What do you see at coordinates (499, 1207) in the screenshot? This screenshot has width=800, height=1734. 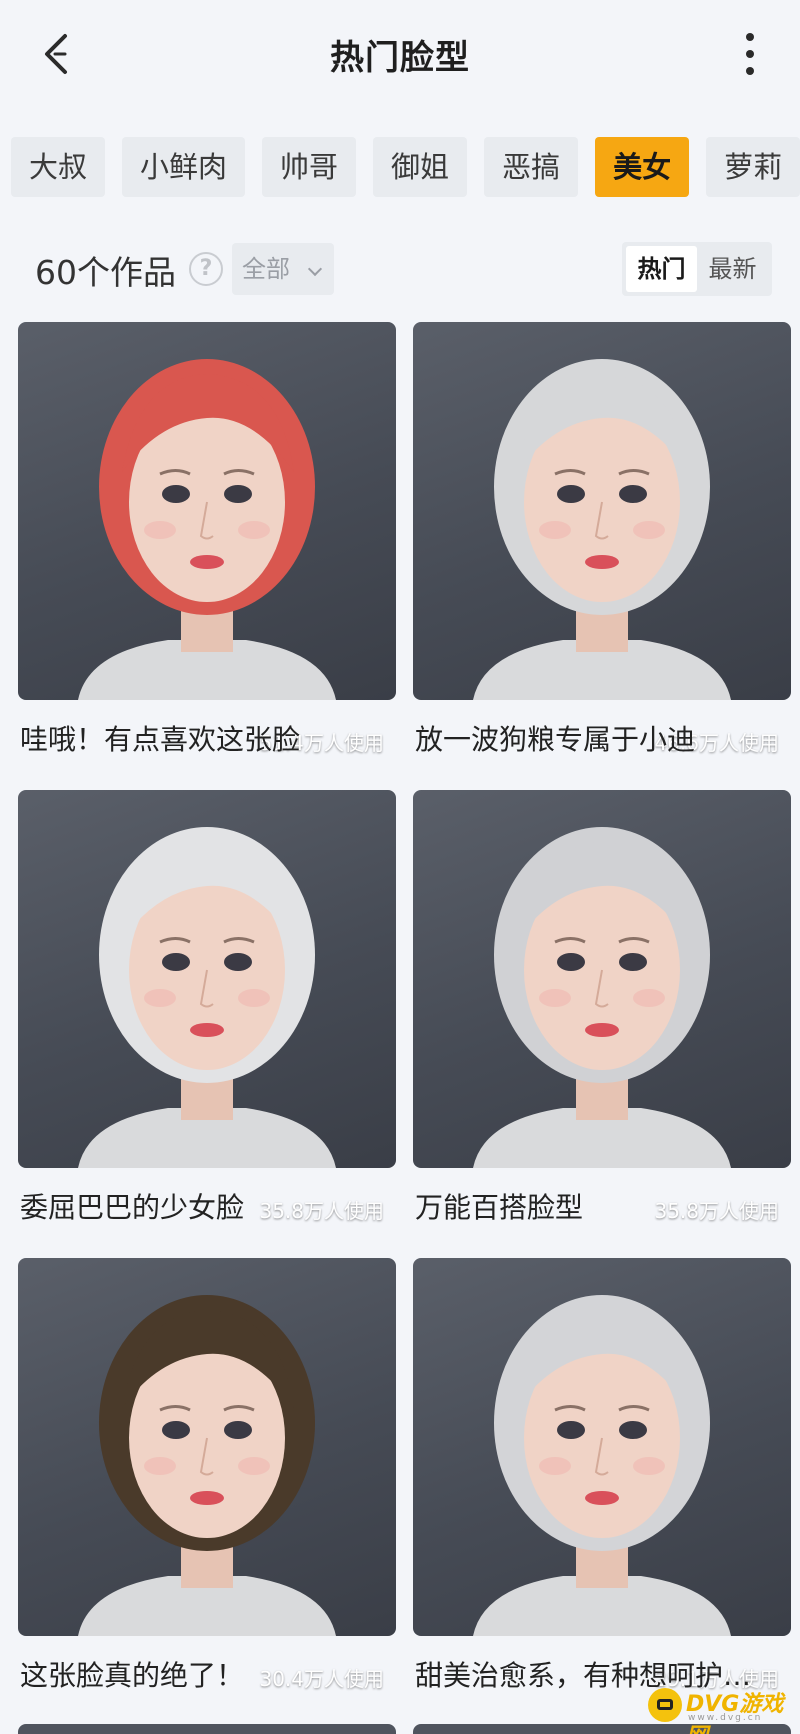 I see `face-name: 万能百搭脸型` at bounding box center [499, 1207].